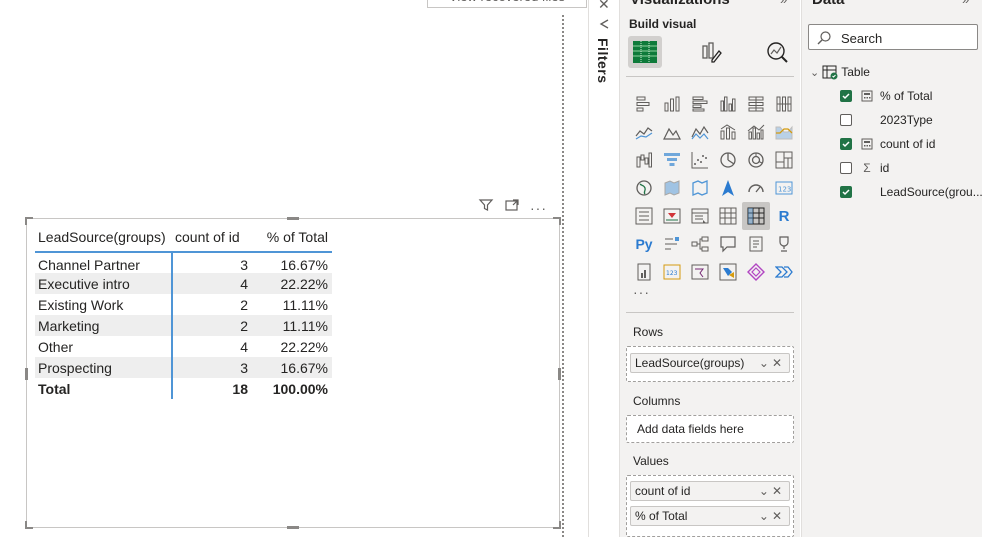 The image size is (982, 537). I want to click on table-row: Existing Work 2 11.11%, so click(183, 304).